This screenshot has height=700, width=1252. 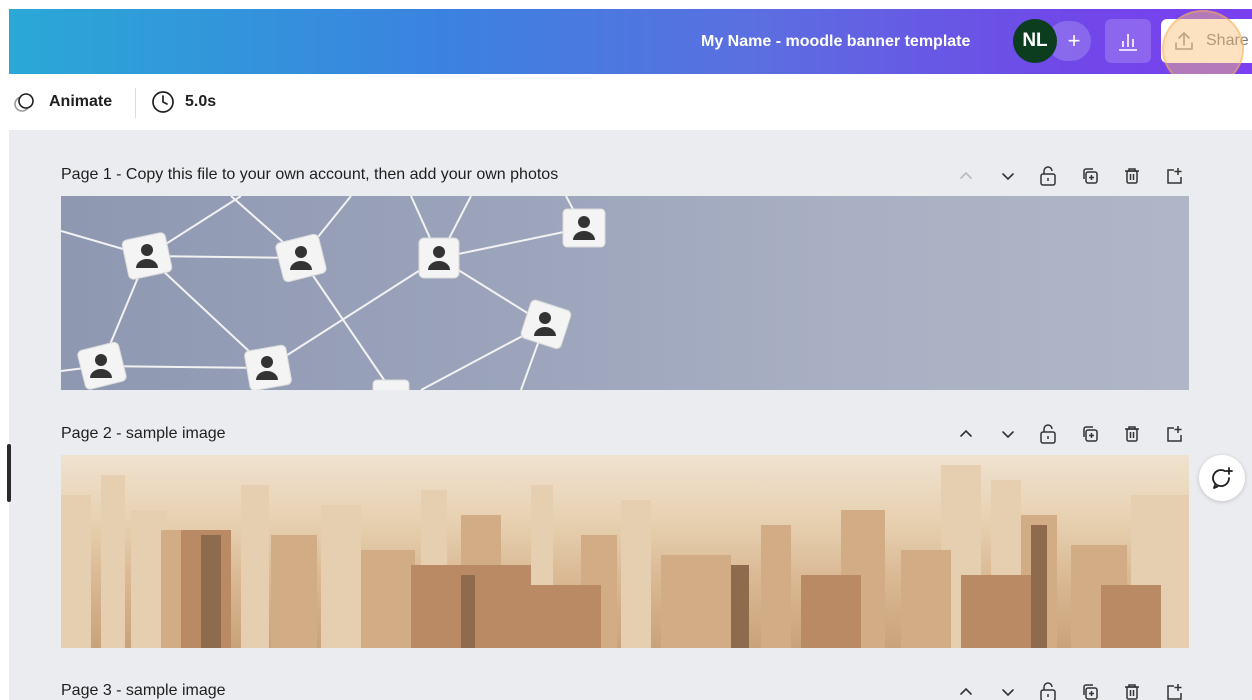 I want to click on share-button: Share, so click(x=1206, y=41).